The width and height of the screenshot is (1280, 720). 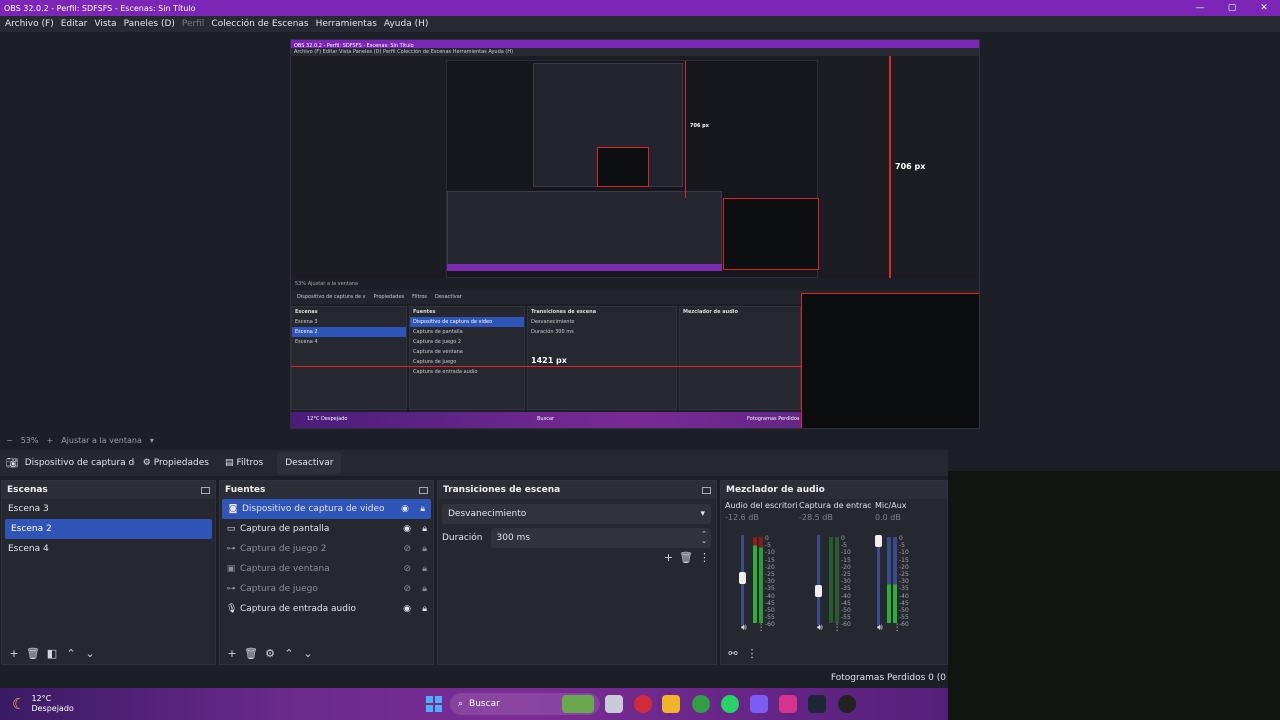 I want to click on whatsapp-icon, so click(x=730, y=704).